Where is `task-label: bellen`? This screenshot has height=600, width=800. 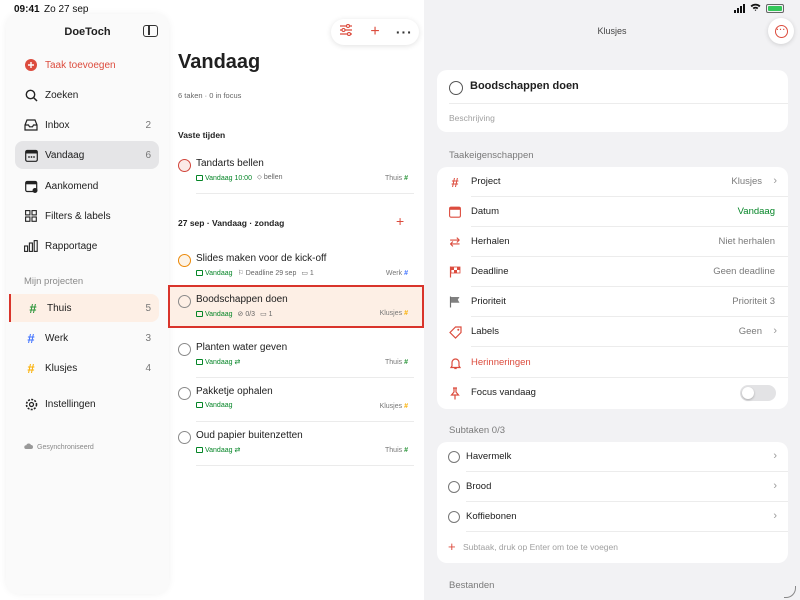 task-label: bellen is located at coordinates (273, 177).